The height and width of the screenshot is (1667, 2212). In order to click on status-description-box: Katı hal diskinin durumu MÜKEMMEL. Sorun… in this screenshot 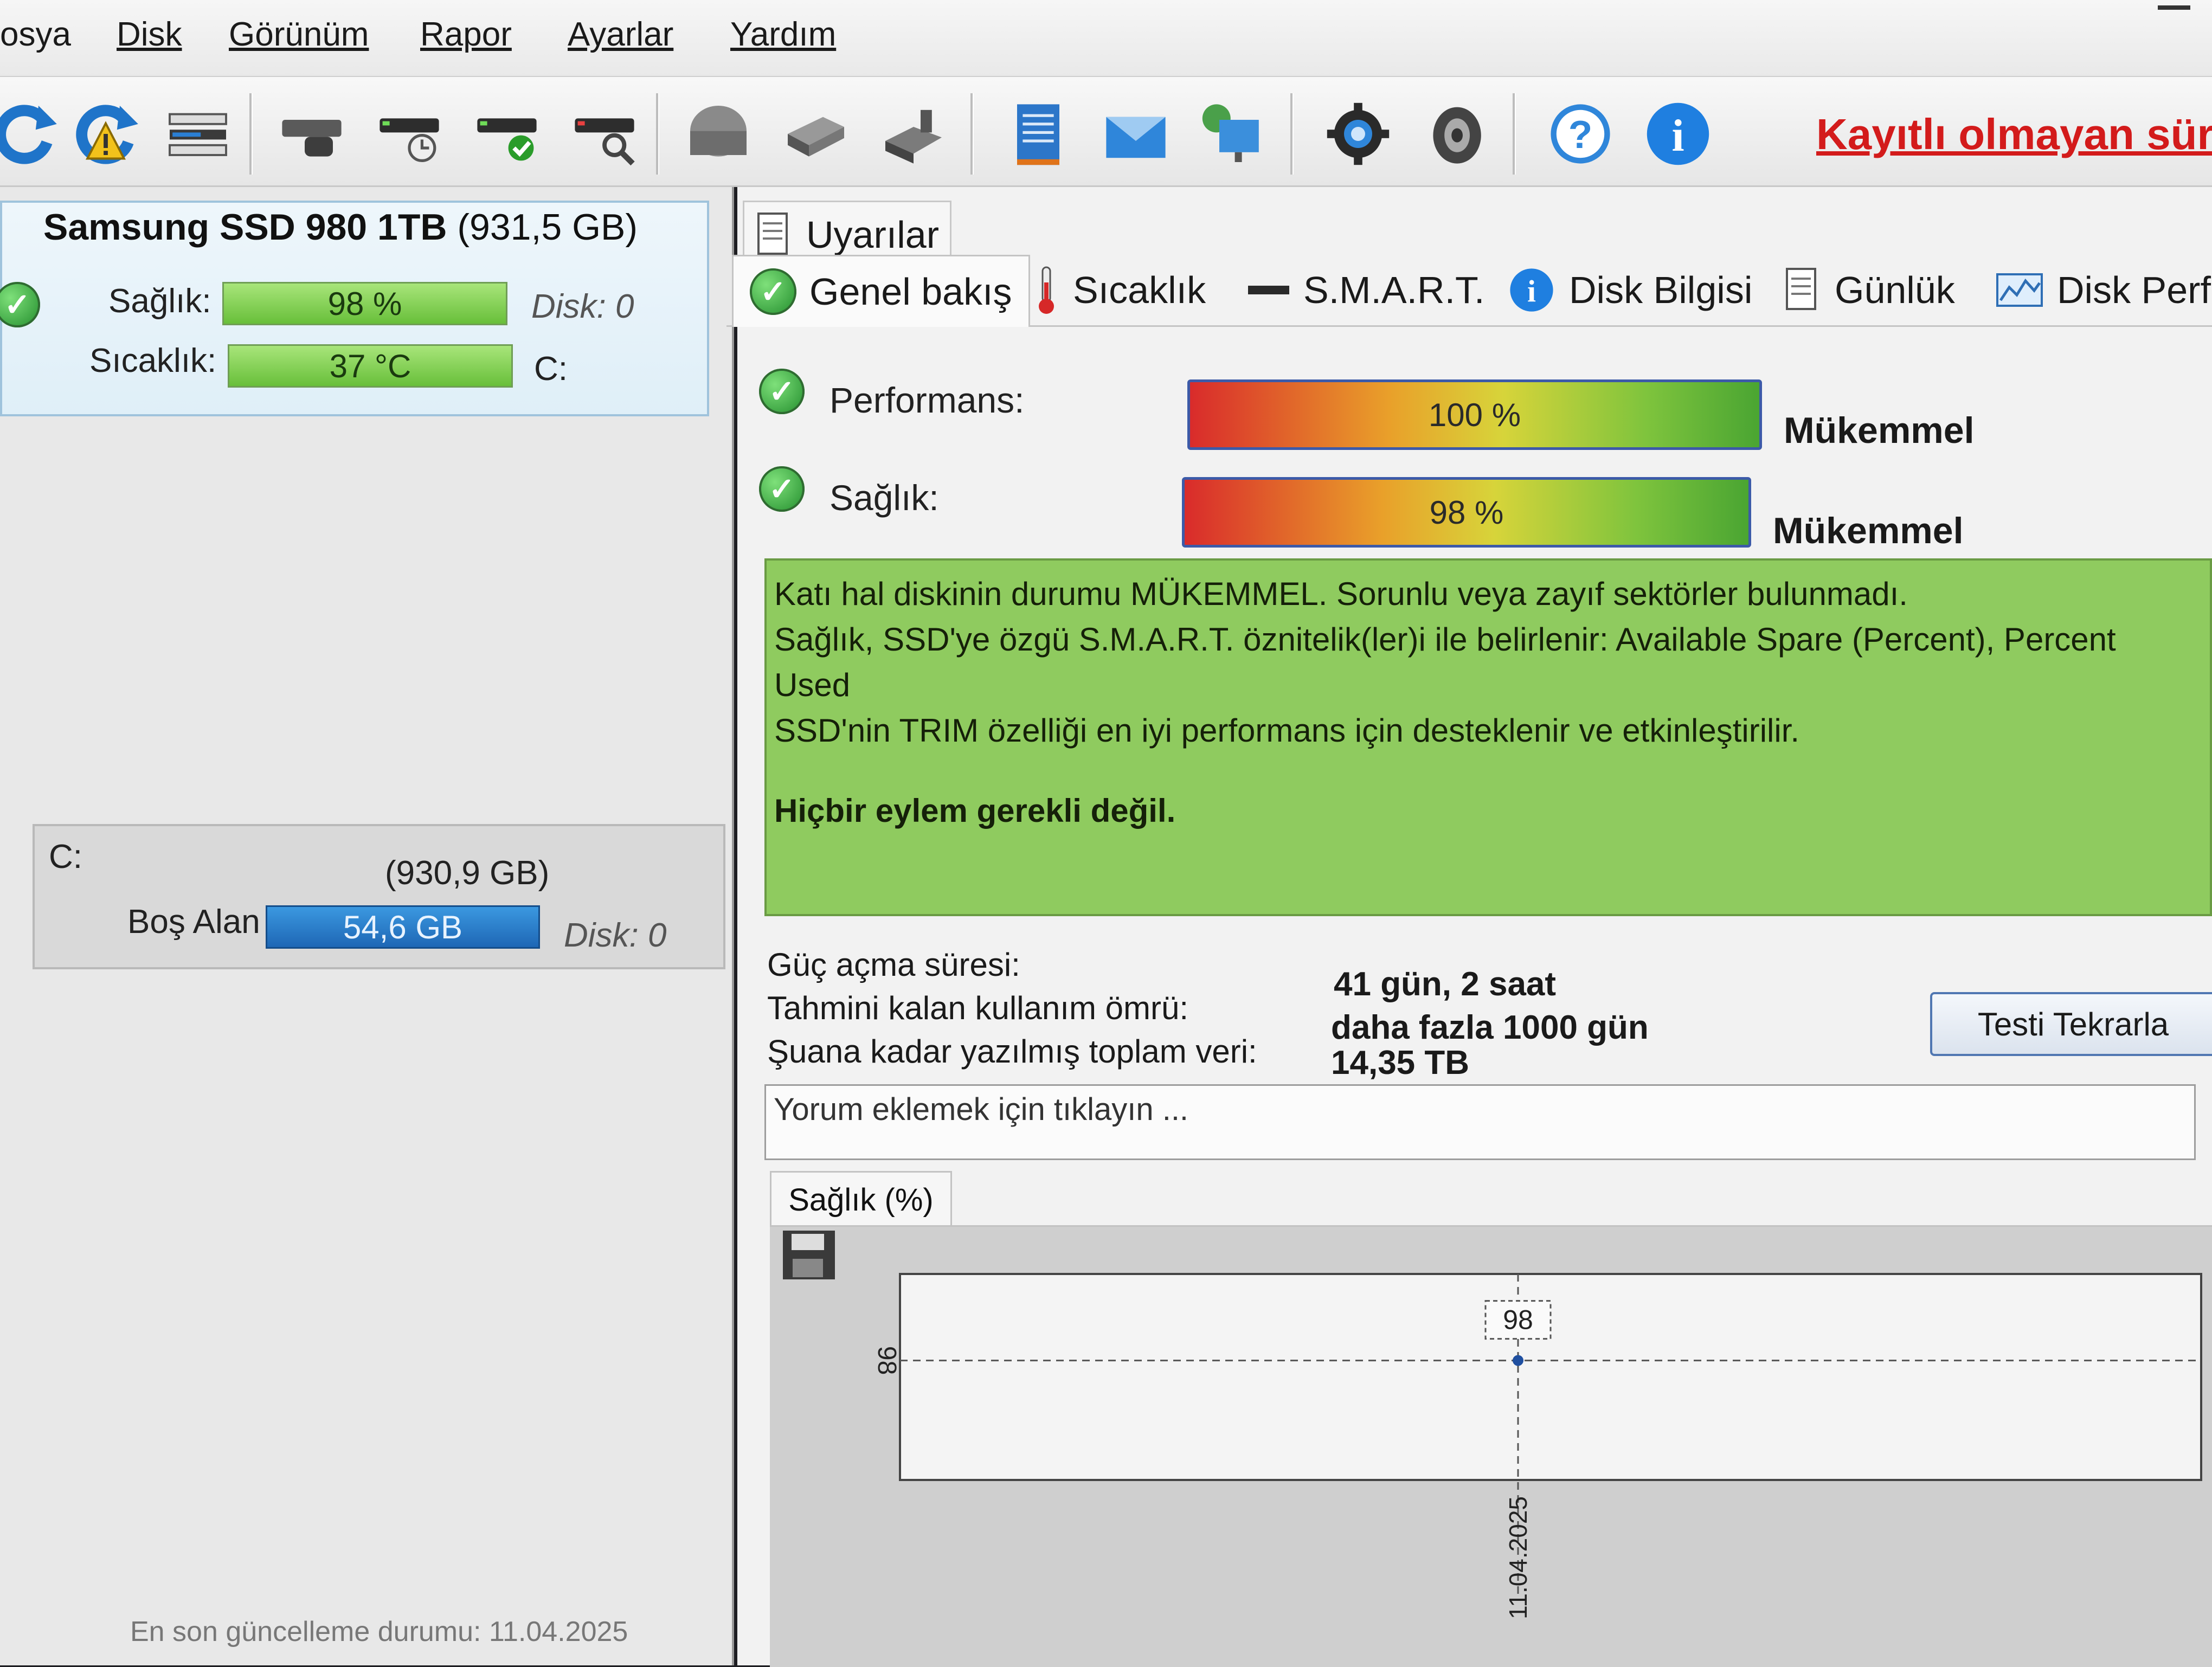, I will do `click(1488, 737)`.